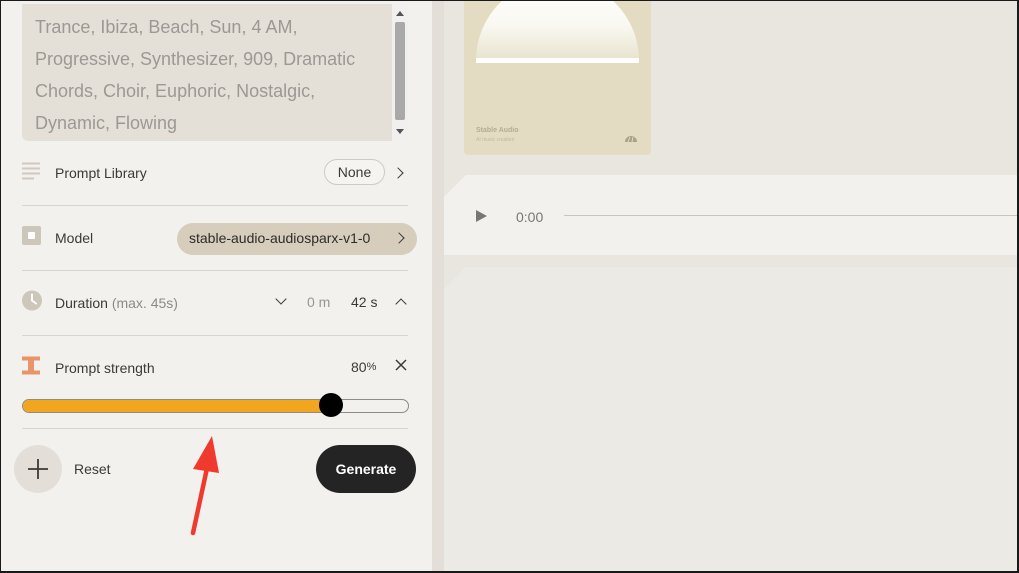  I want to click on stable-audio-logo-icon, so click(631, 139).